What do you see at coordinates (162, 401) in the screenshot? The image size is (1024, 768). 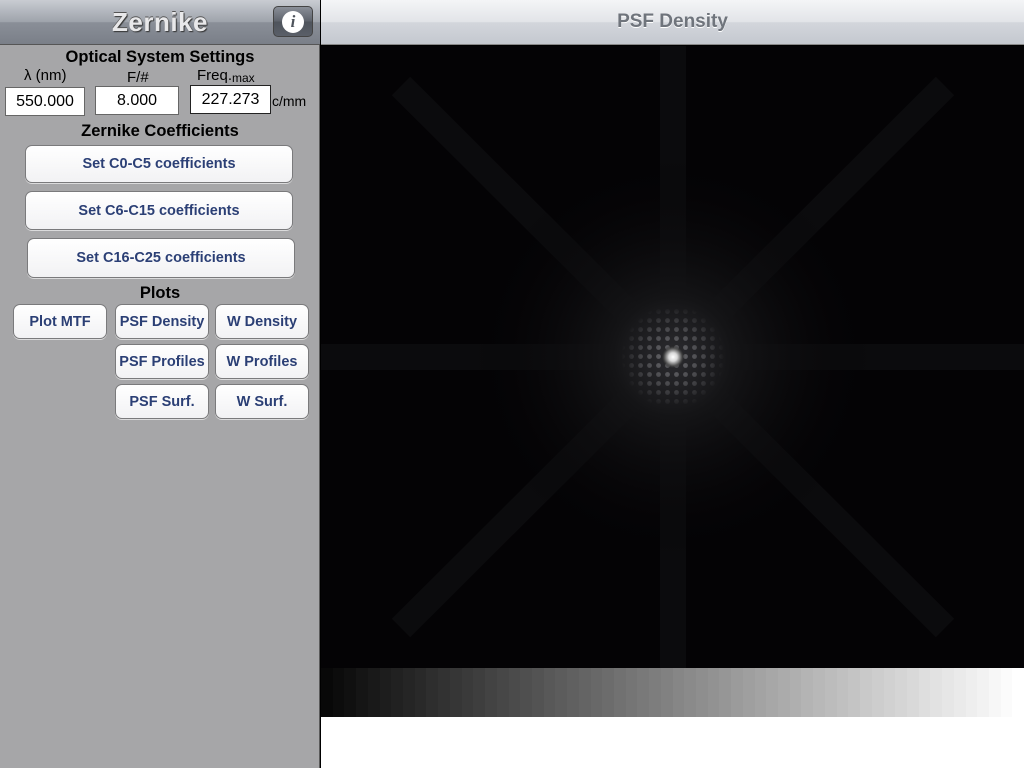 I see `psf-surf-button: PSF Surf.` at bounding box center [162, 401].